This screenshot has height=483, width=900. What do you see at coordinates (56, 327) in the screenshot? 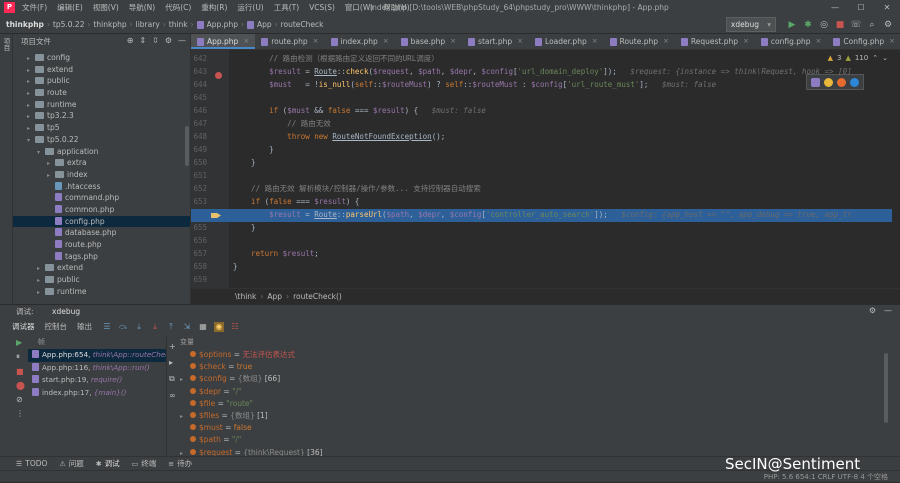
I see `tab-console: 控制台` at bounding box center [56, 327].